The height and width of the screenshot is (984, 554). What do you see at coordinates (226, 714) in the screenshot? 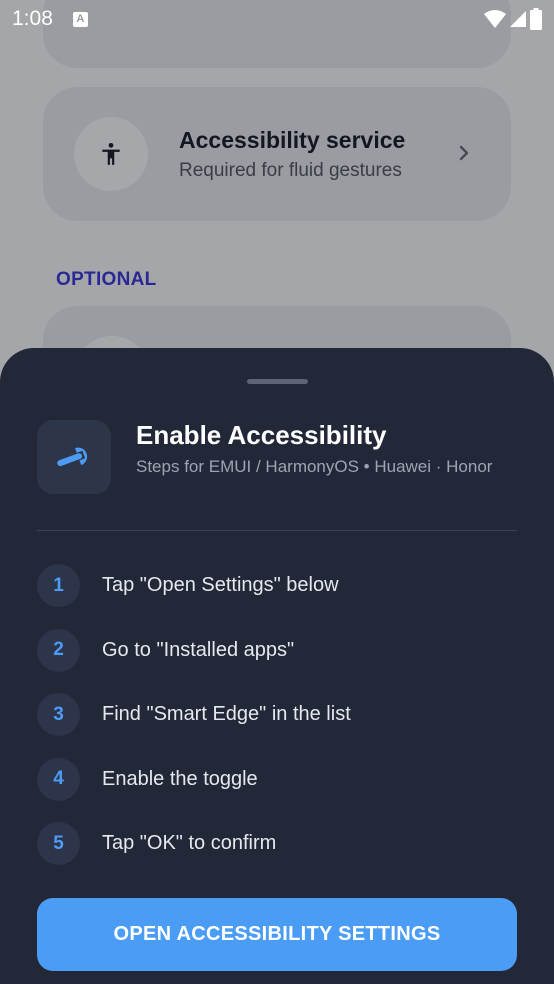
I see `step-text: Find "Smart Edge" in the list` at bounding box center [226, 714].